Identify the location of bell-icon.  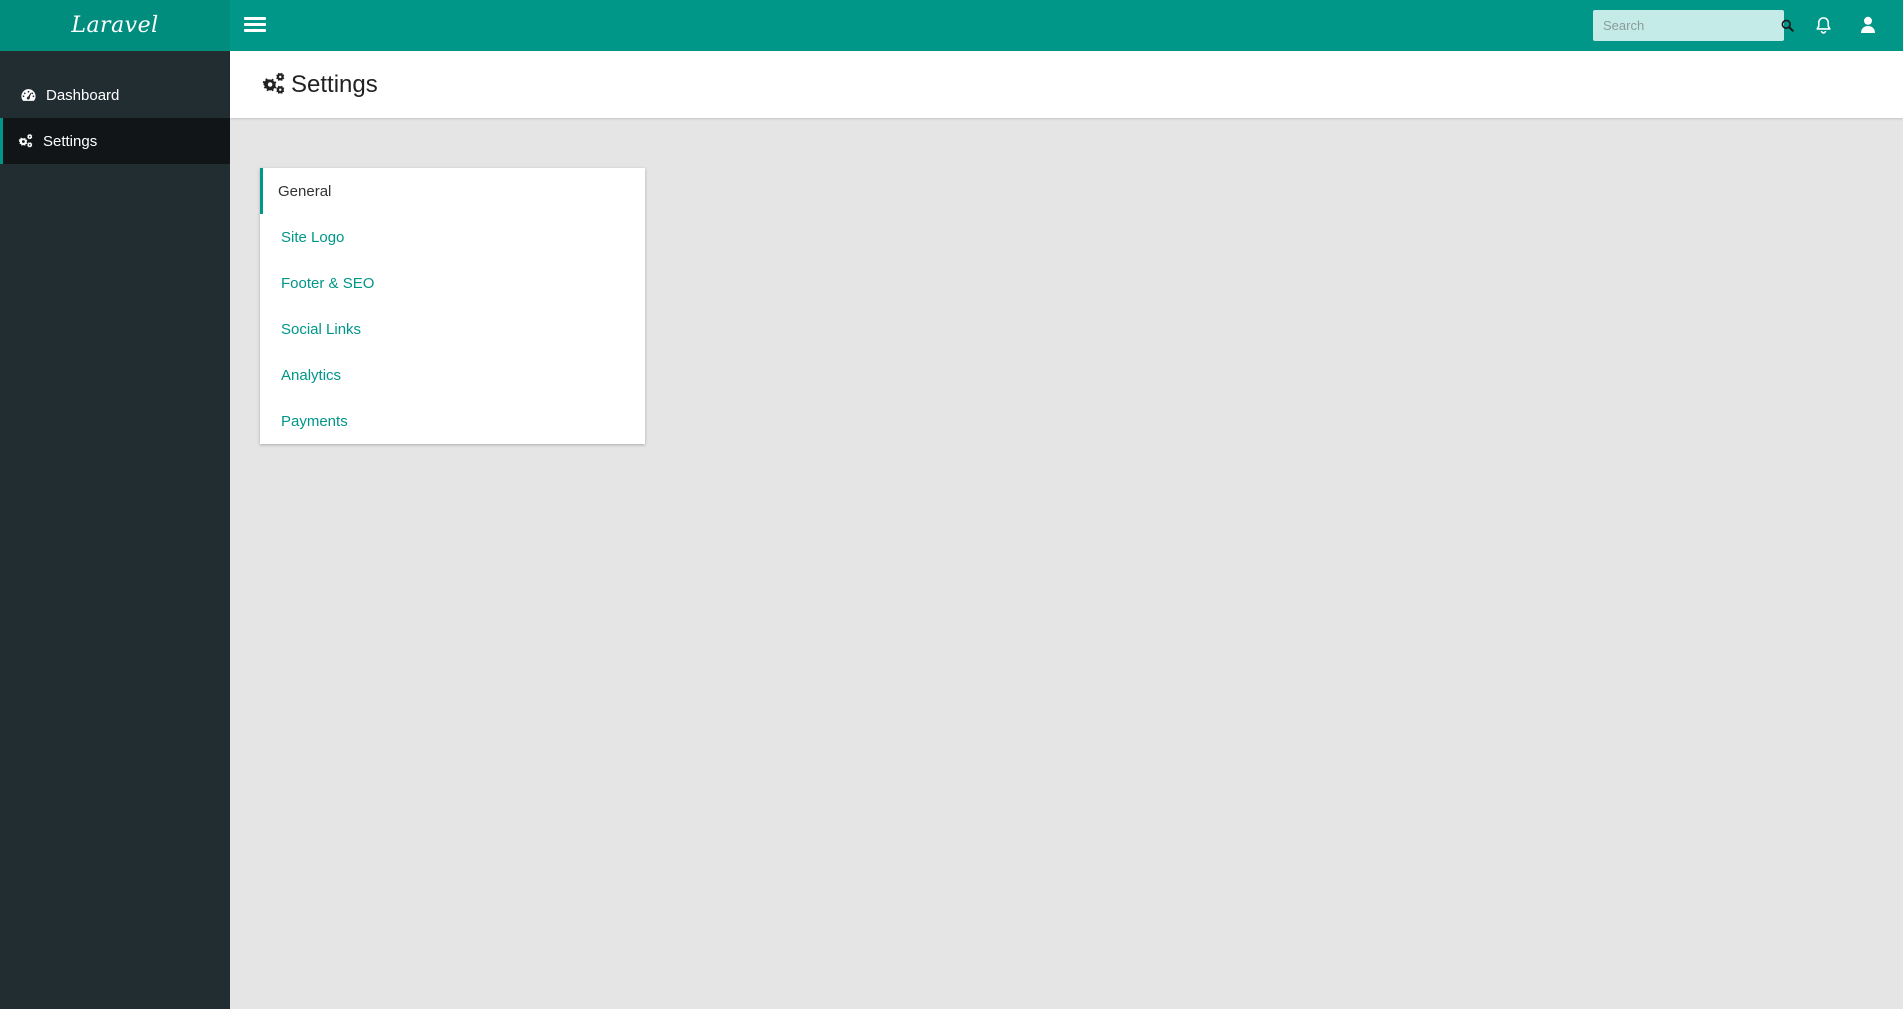
(1823, 25).